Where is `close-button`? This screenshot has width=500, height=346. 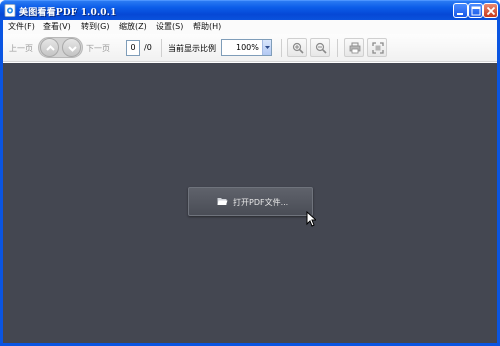
close-button is located at coordinates (490, 10).